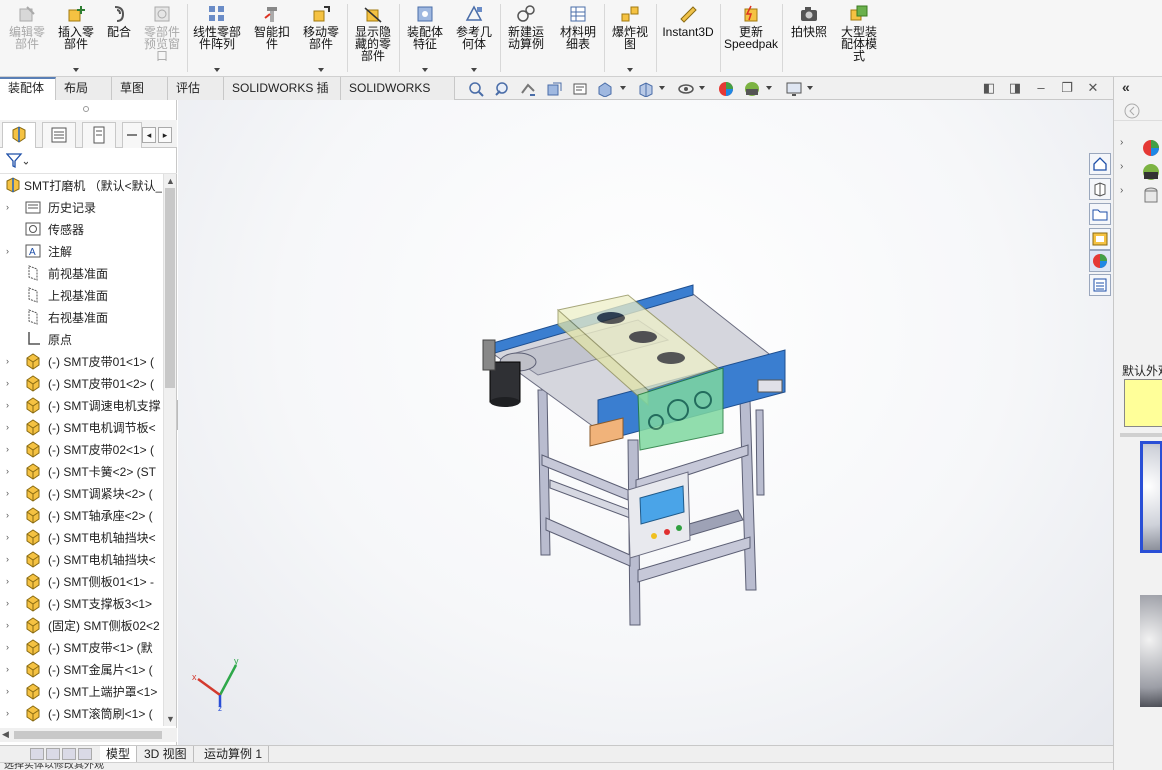 The image size is (1162, 770). Describe the element at coordinates (132, 135) in the screenshot. I see `dimxpert-tab` at that location.